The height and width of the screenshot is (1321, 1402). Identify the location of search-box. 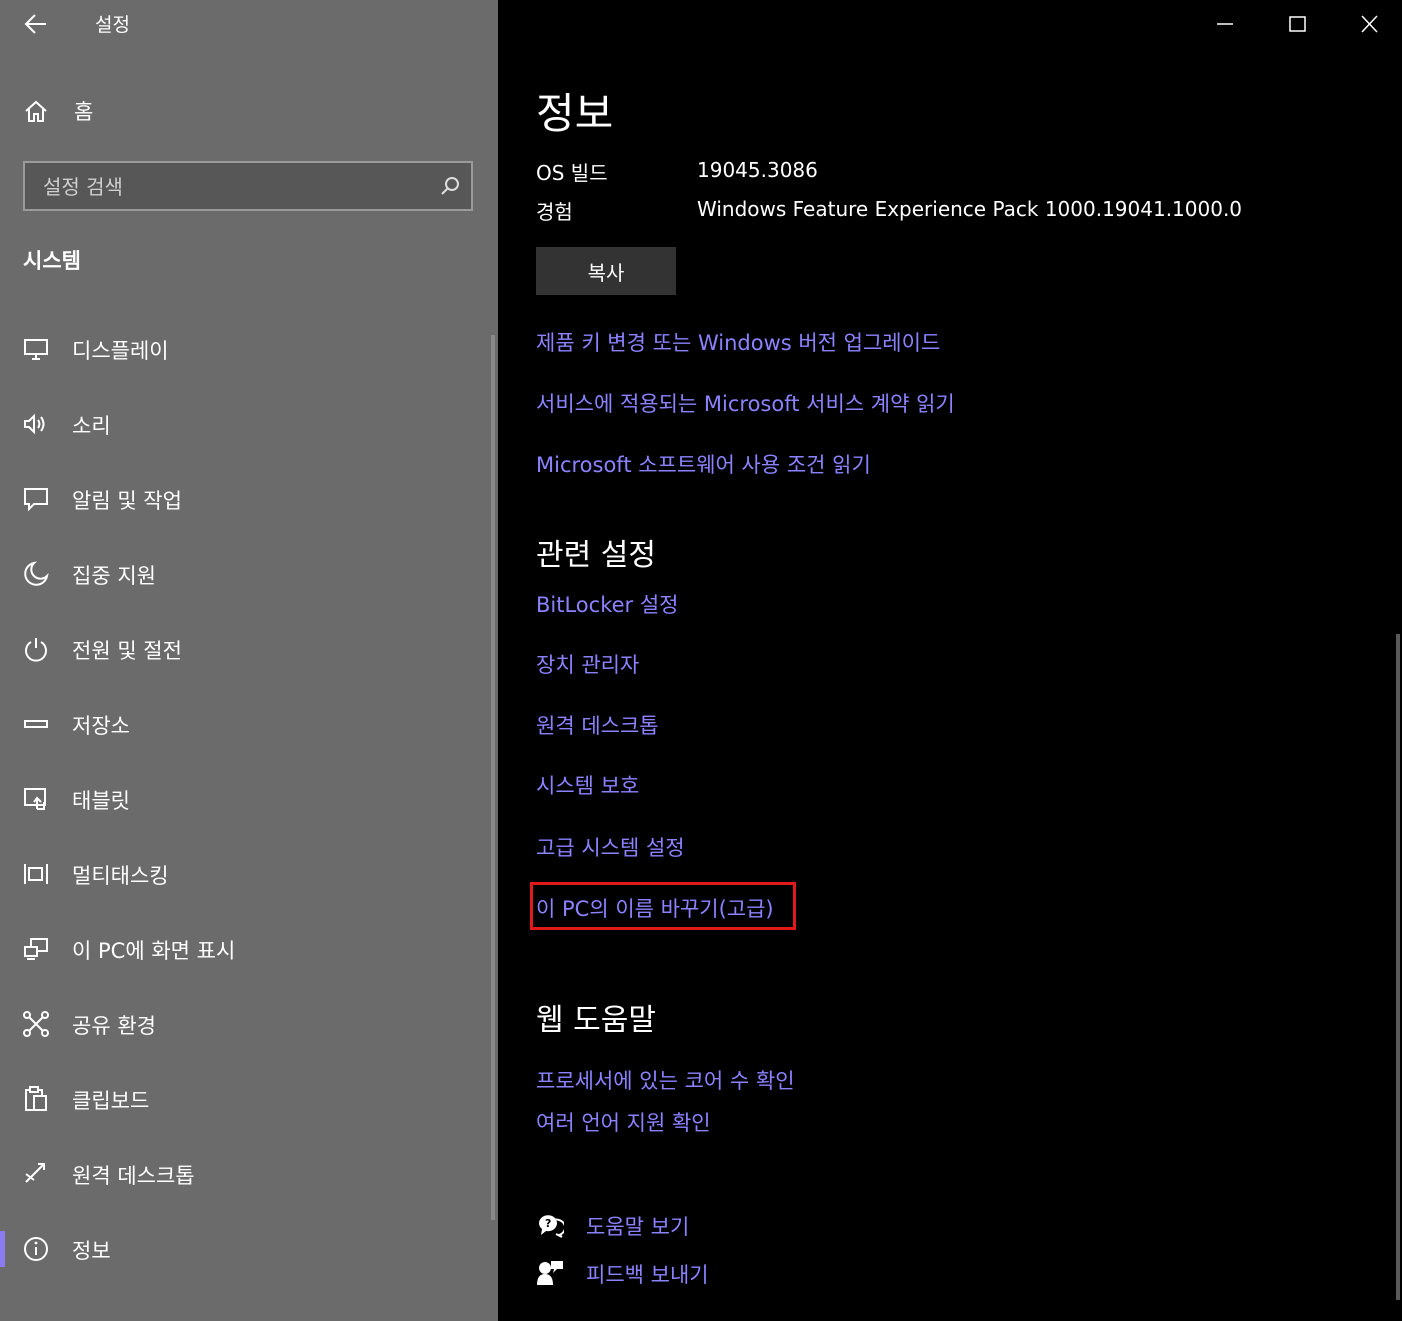
(248, 186).